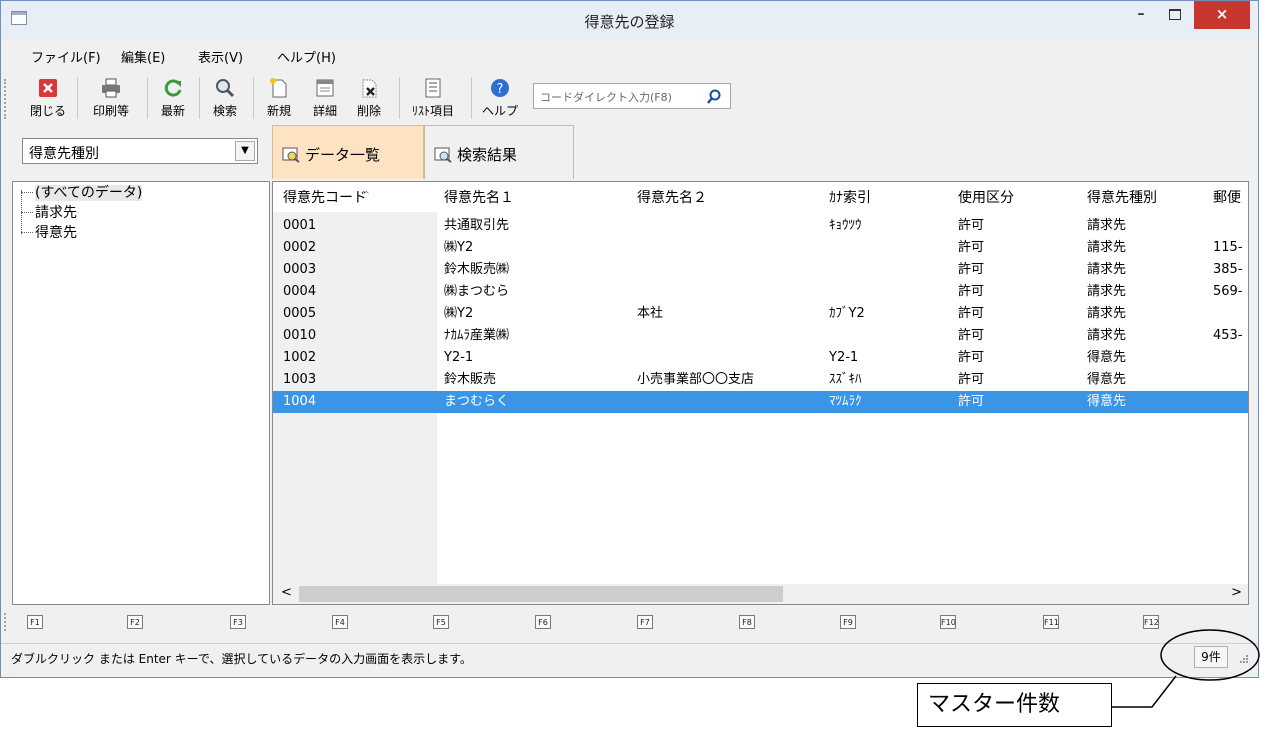 This screenshot has width=1261, height=736. I want to click on function-key-f12: F12, so click(1151, 622).